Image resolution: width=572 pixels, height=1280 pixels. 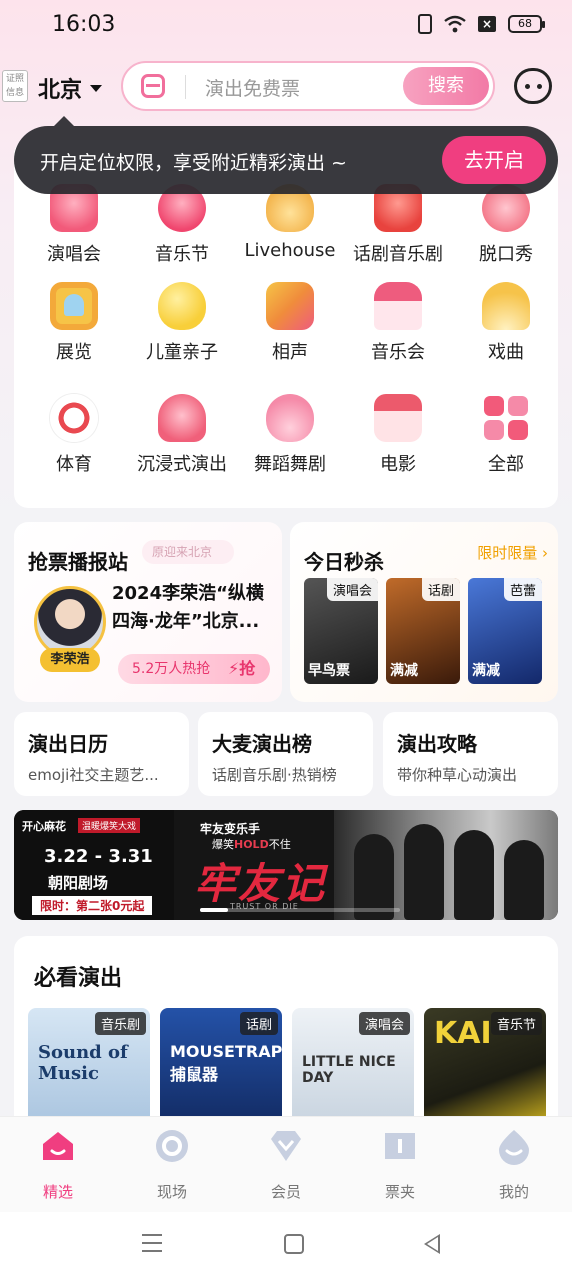 What do you see at coordinates (188, 552) in the screenshot?
I see `broadcast-tag: 原迎来北京` at bounding box center [188, 552].